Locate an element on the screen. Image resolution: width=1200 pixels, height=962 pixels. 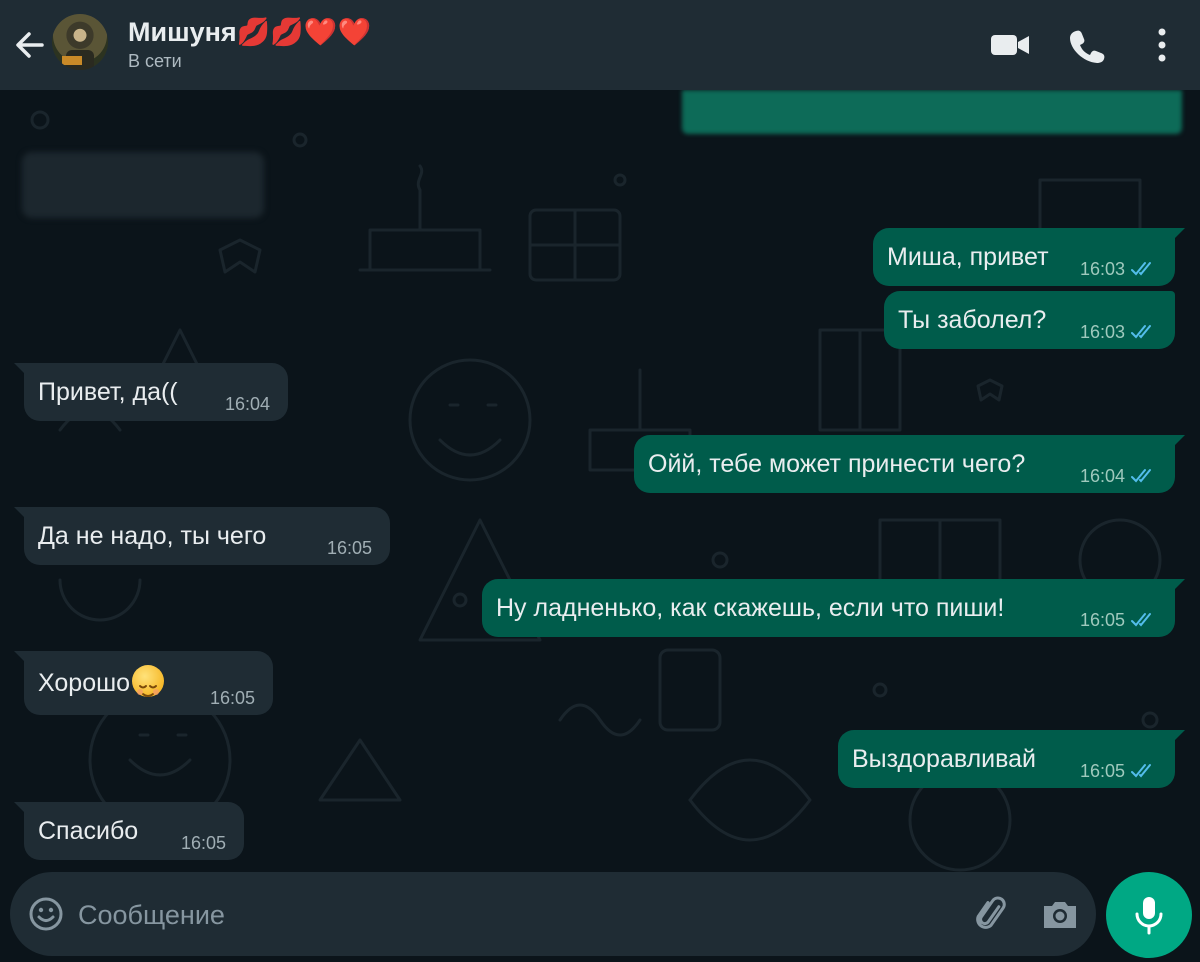
microphone-icon is located at coordinates (1149, 916).